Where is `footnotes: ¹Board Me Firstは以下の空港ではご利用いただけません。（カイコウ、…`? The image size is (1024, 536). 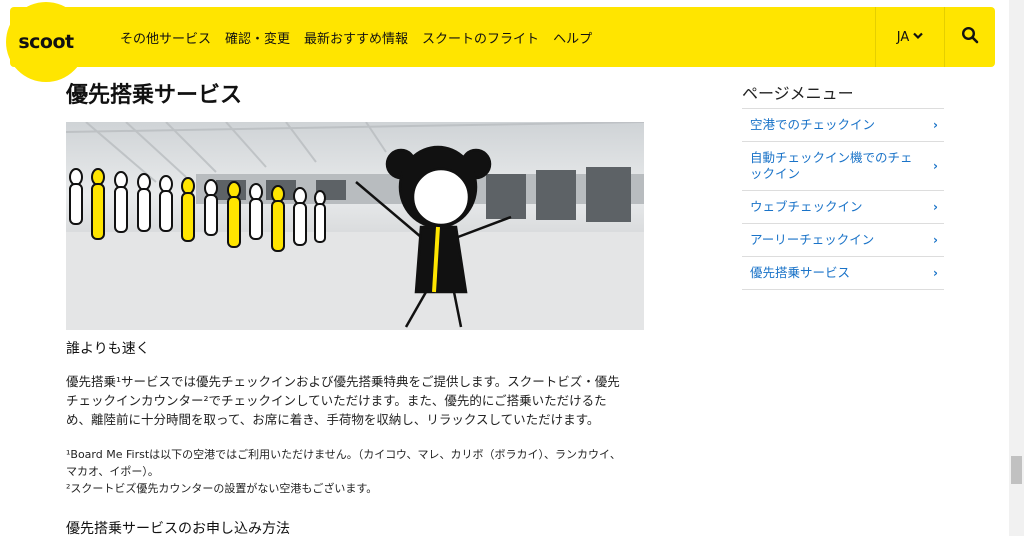 footnotes: ¹Board Me Firstは以下の空港ではご利用いただけません。（カイコウ、… is located at coordinates (343, 471).